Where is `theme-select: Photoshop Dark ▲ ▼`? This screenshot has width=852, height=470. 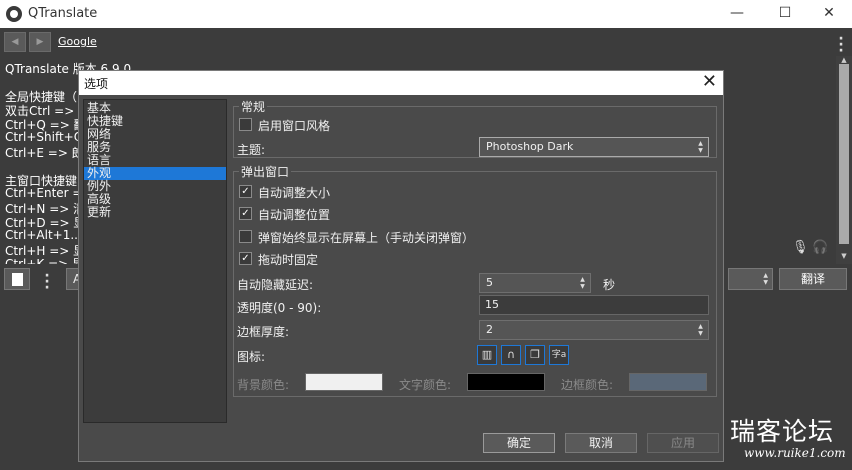 theme-select: Photoshop Dark ▲ ▼ is located at coordinates (594, 147).